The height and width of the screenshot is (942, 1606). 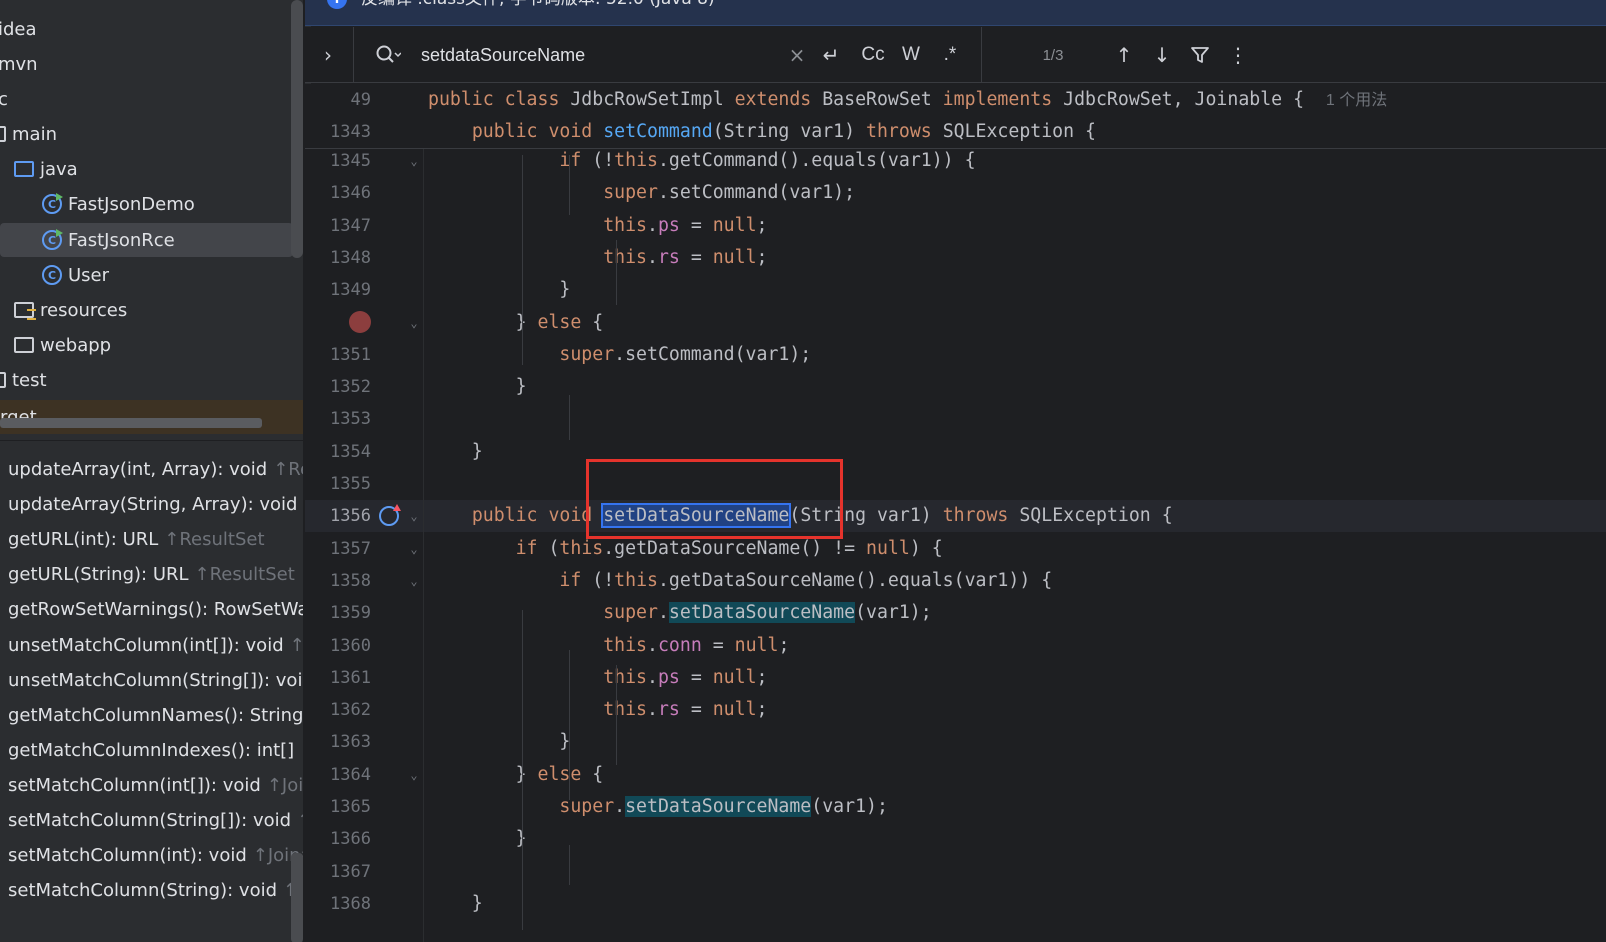 What do you see at coordinates (955, 872) in the screenshot?
I see `code-line: 1367` at bounding box center [955, 872].